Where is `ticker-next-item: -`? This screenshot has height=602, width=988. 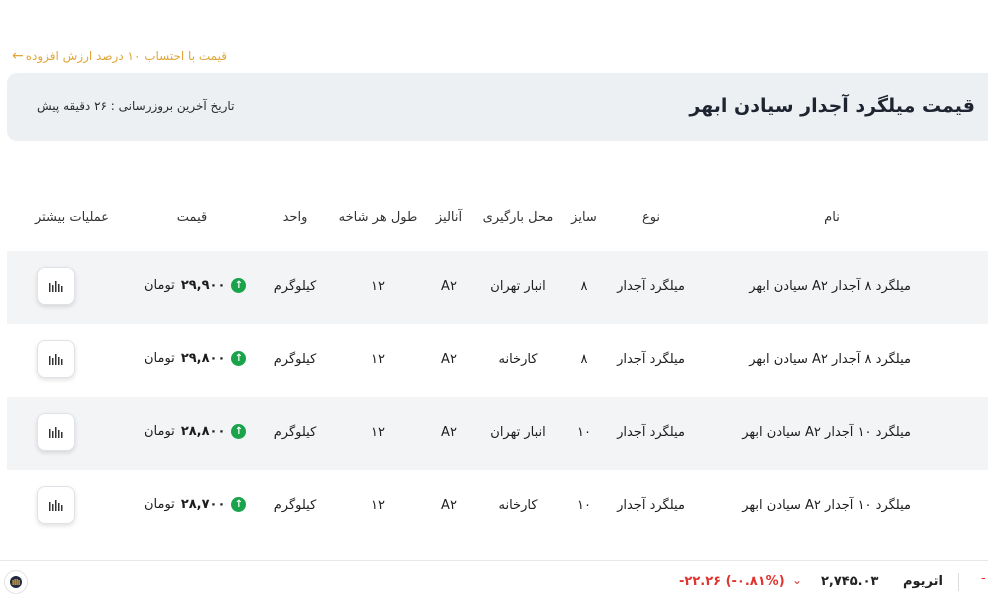 ticker-next-item: - is located at coordinates (983, 578).